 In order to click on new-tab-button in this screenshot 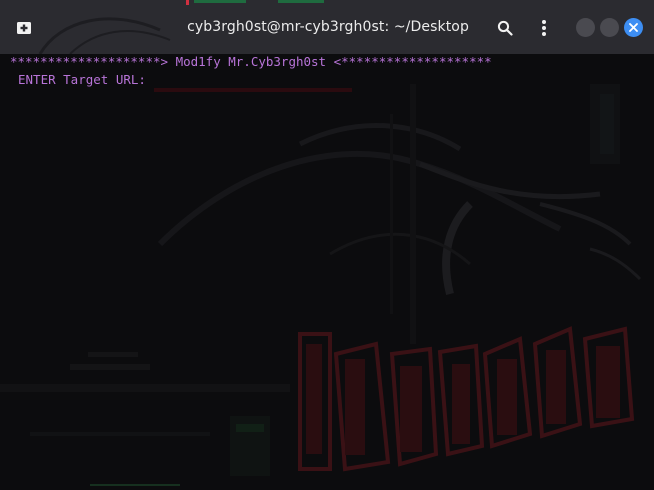, I will do `click(24, 28)`.